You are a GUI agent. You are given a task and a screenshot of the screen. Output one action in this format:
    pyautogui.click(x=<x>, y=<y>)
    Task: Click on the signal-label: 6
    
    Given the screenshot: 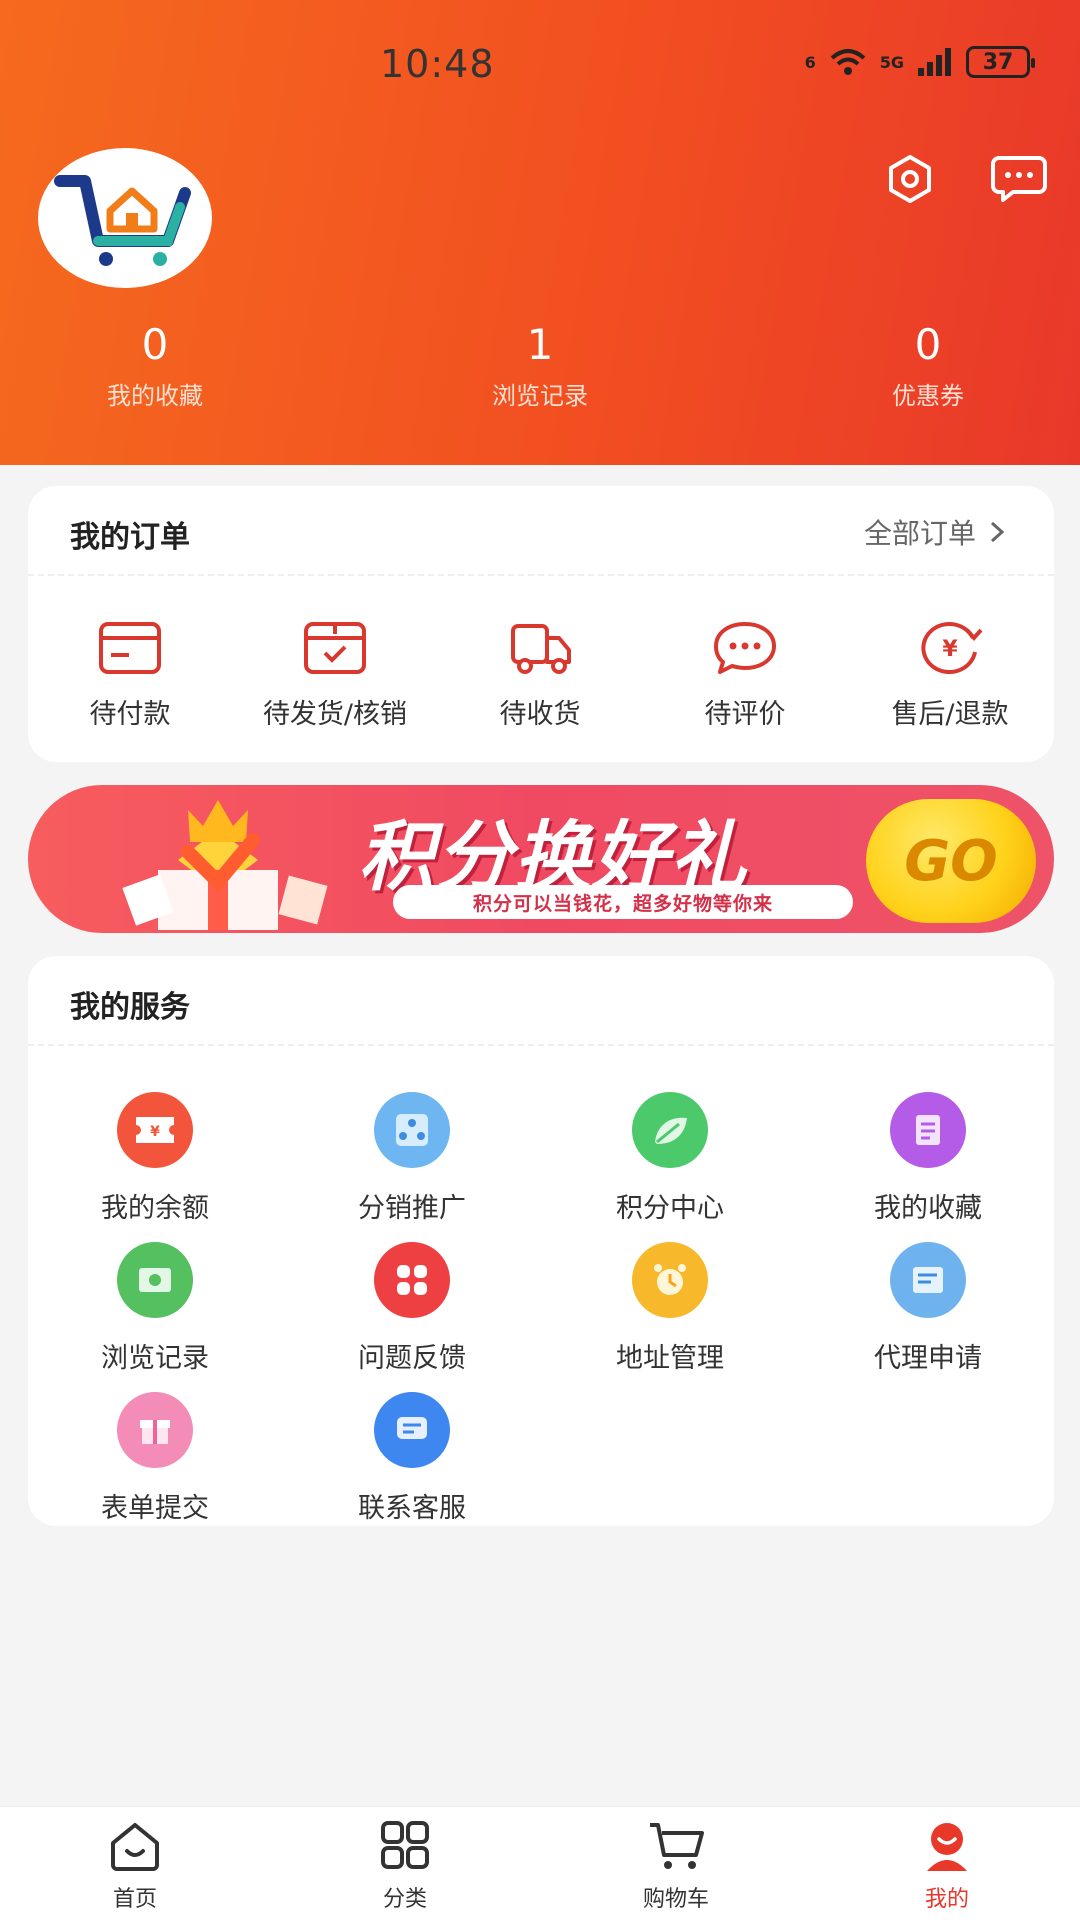 What is the action you would take?
    pyautogui.click(x=810, y=62)
    